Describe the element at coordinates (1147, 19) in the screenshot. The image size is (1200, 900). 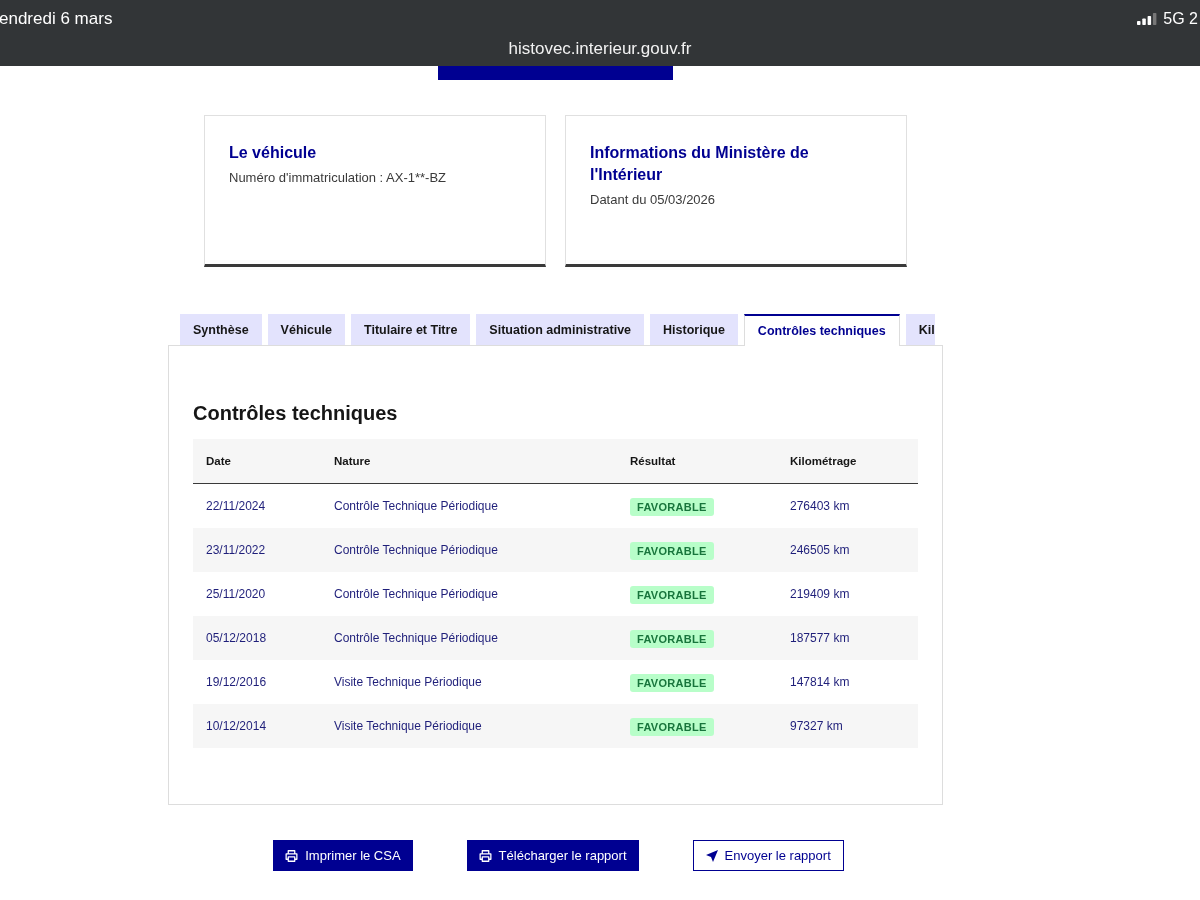
I see `signal-icon` at that location.